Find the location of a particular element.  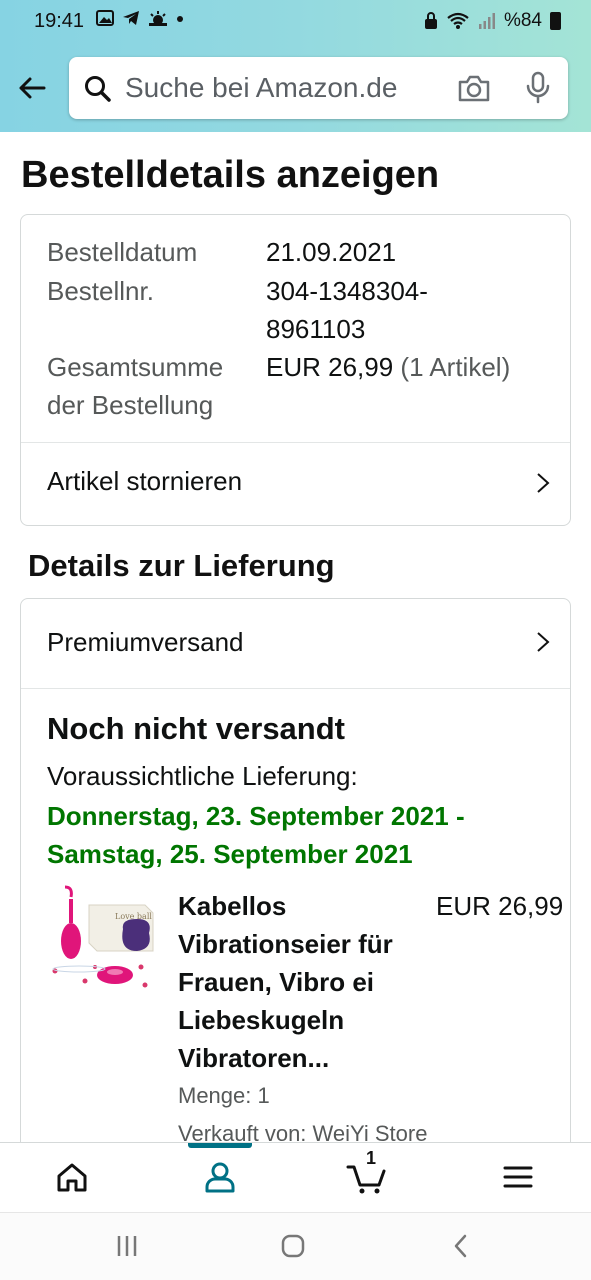

shipment-status: Noch nicht versandt is located at coordinates (196, 728).